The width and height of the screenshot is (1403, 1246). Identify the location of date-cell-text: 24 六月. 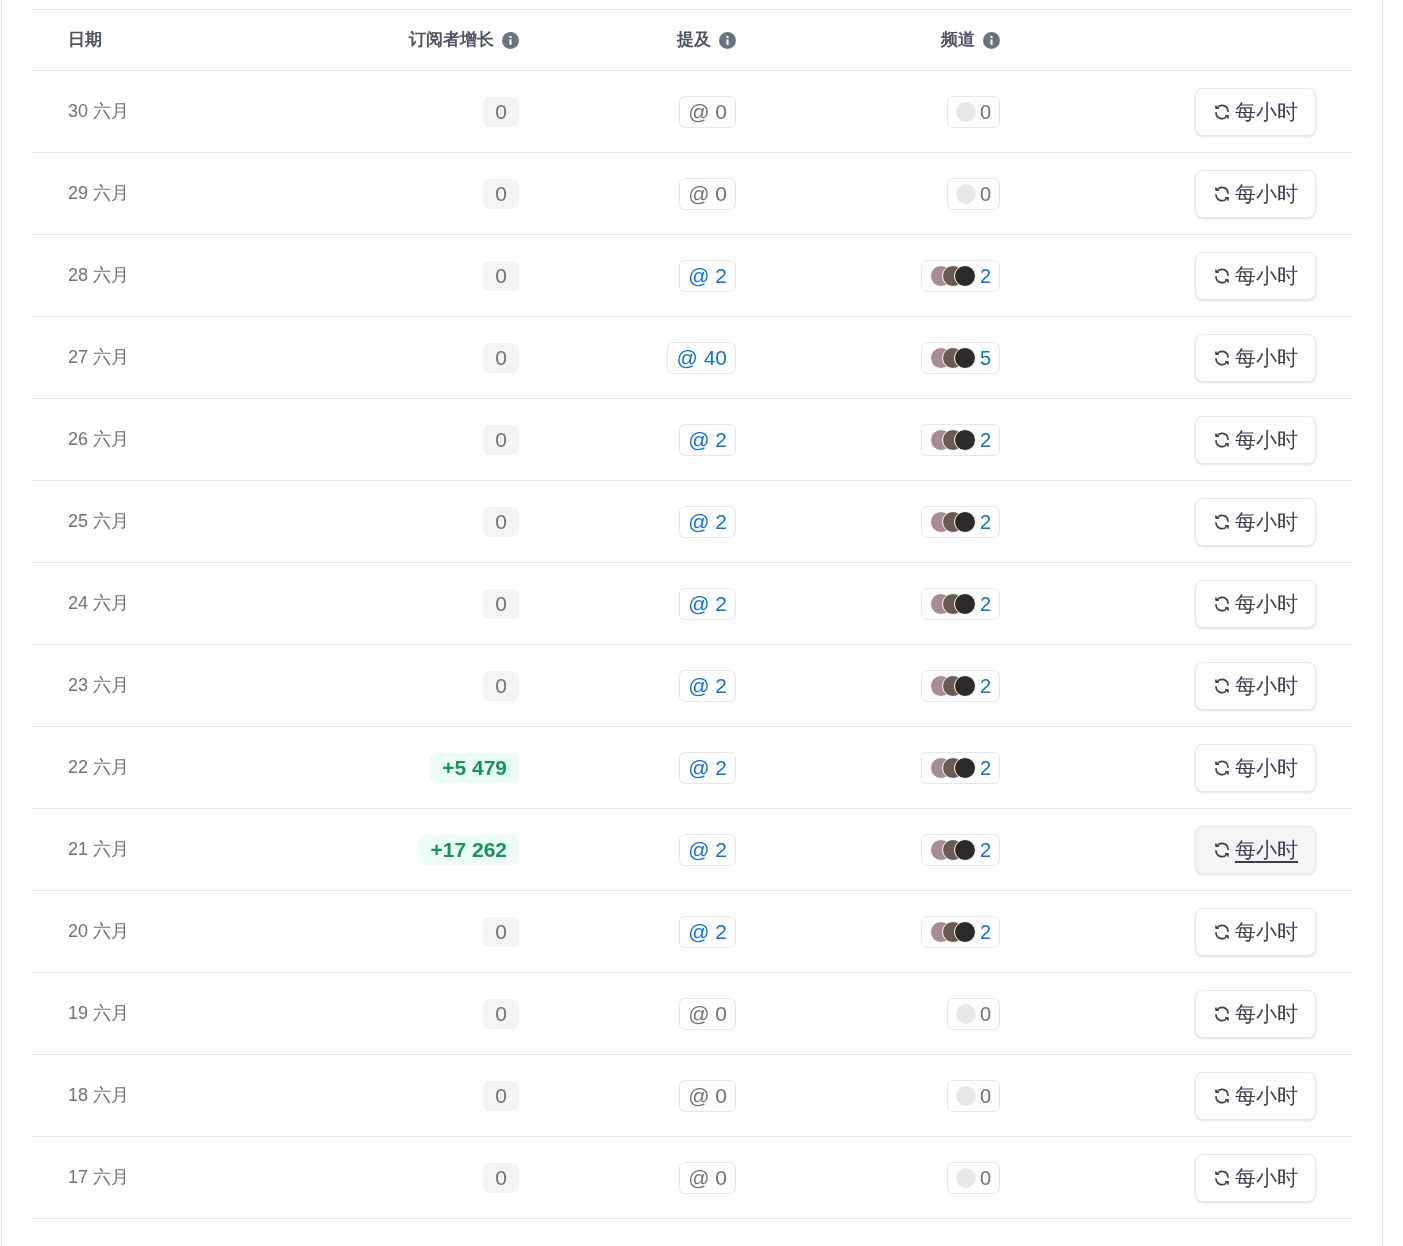
(99, 603).